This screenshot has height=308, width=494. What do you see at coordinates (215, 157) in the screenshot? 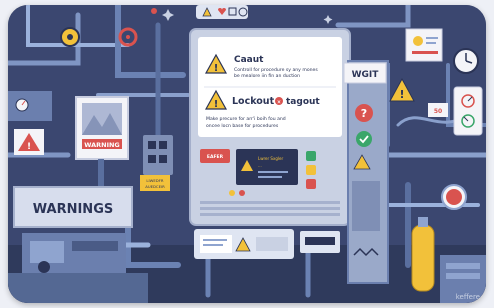
I see `red-label-text: EAFER` at bounding box center [215, 157].